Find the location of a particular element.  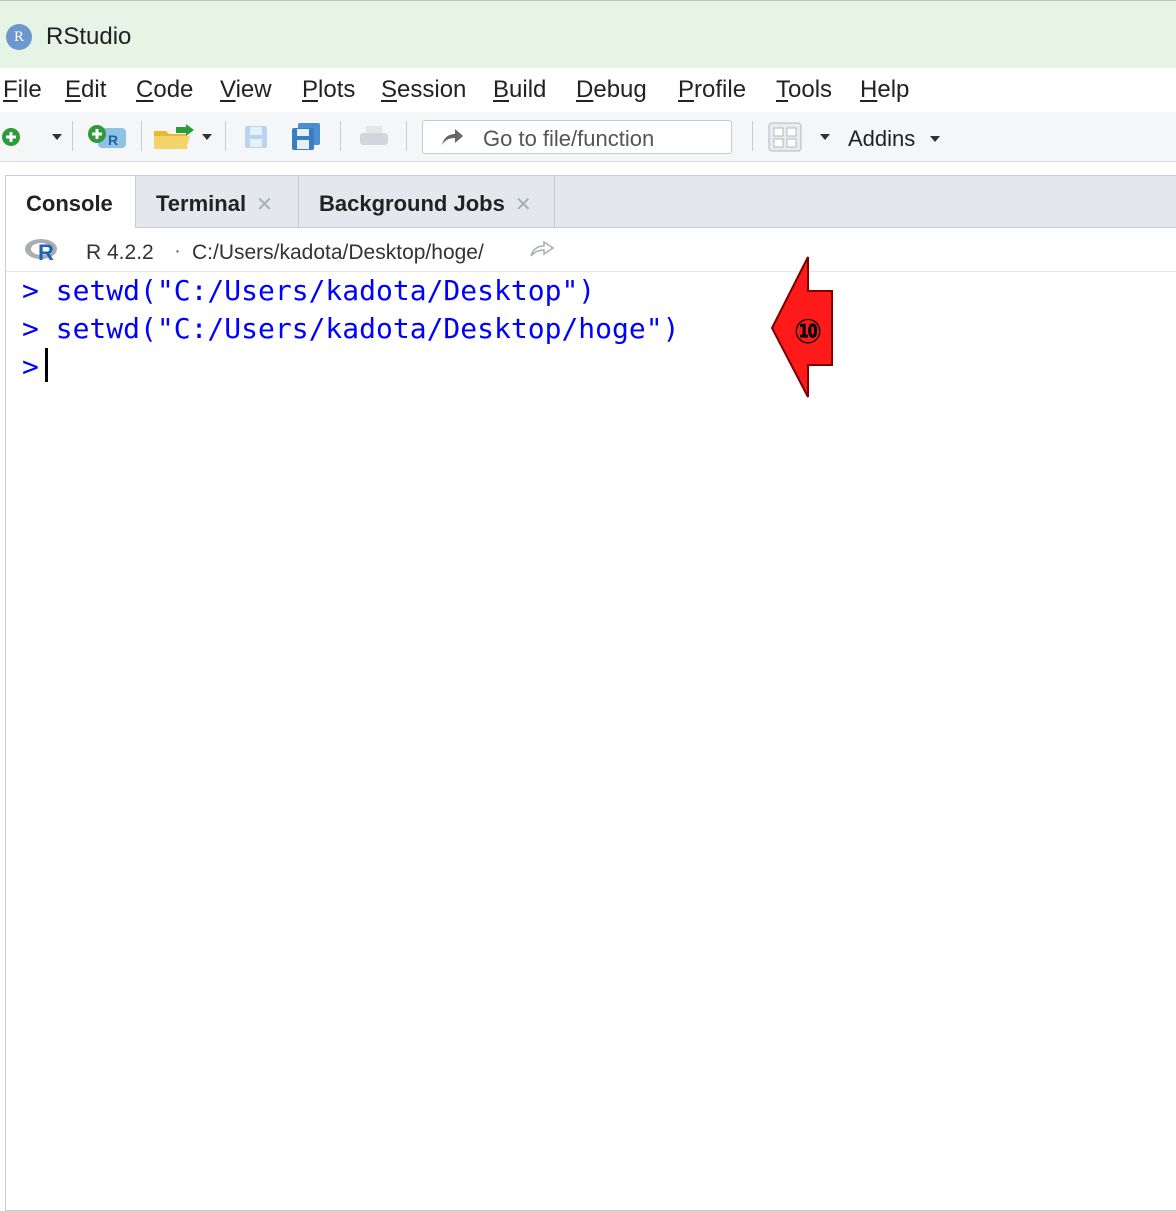

title-bar: R RStudio is located at coordinates (588, 34).